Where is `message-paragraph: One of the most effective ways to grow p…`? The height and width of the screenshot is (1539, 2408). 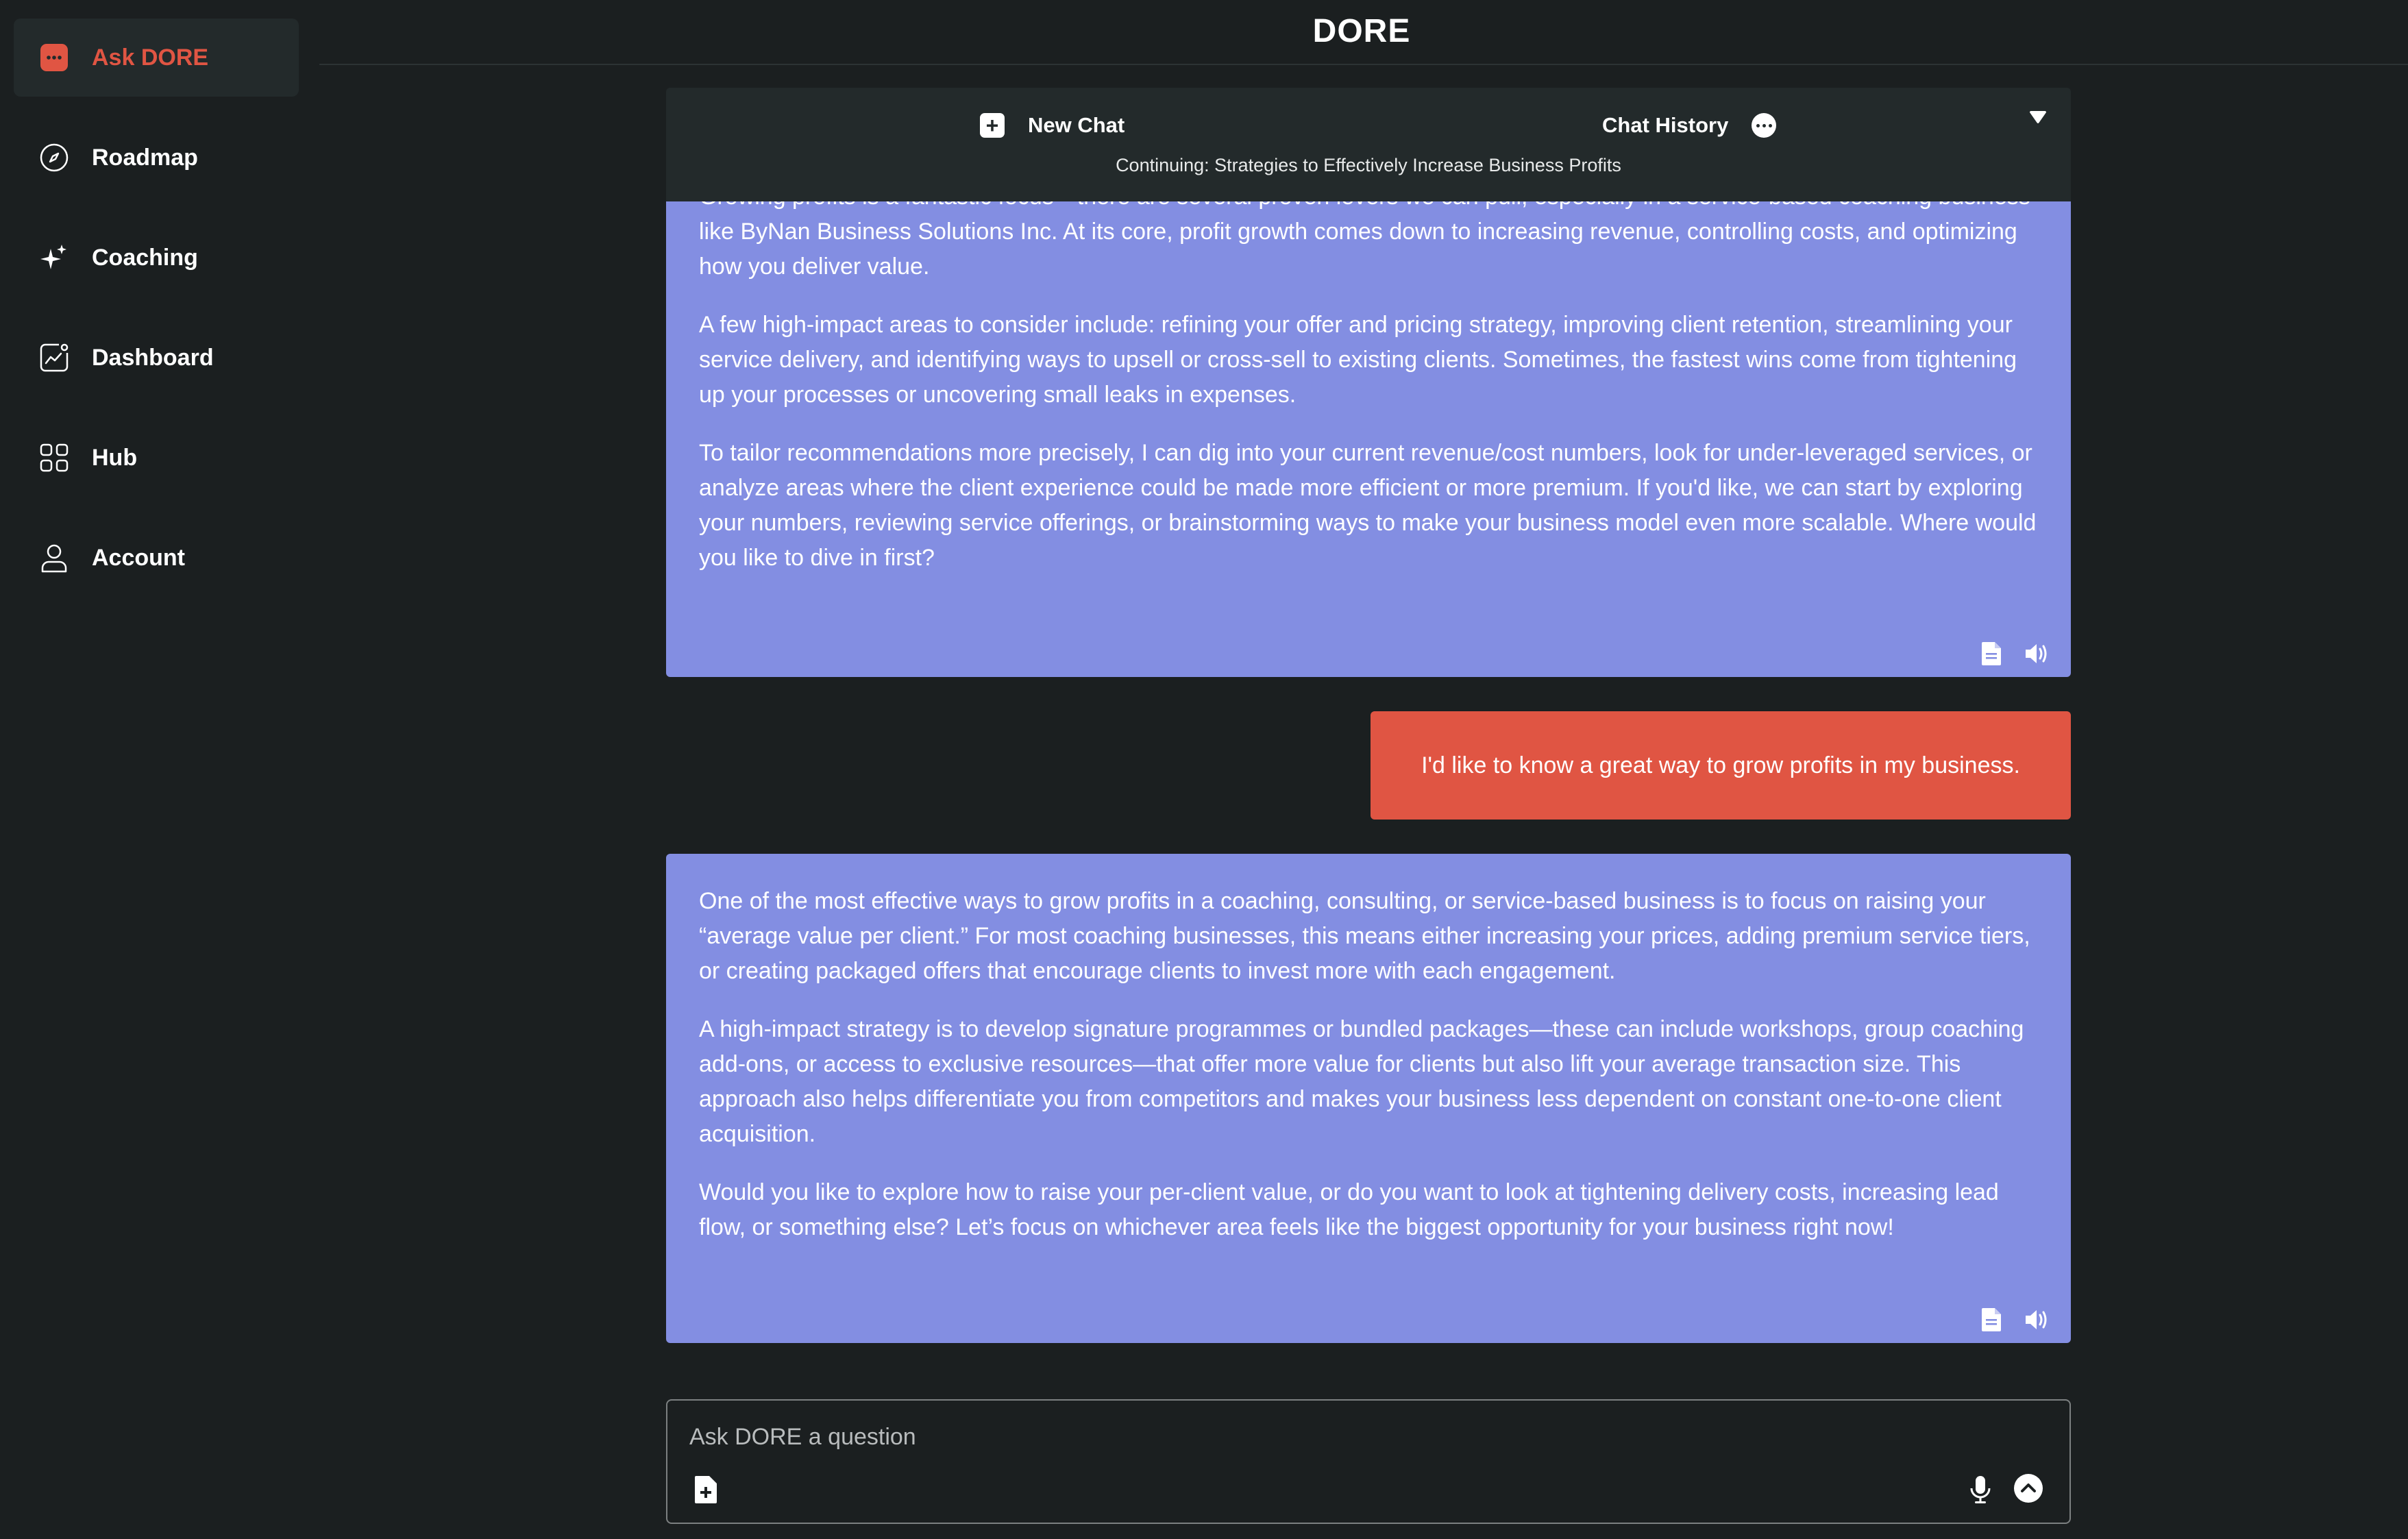 message-paragraph: One of the most effective ways to grow p… is located at coordinates (1364, 936).